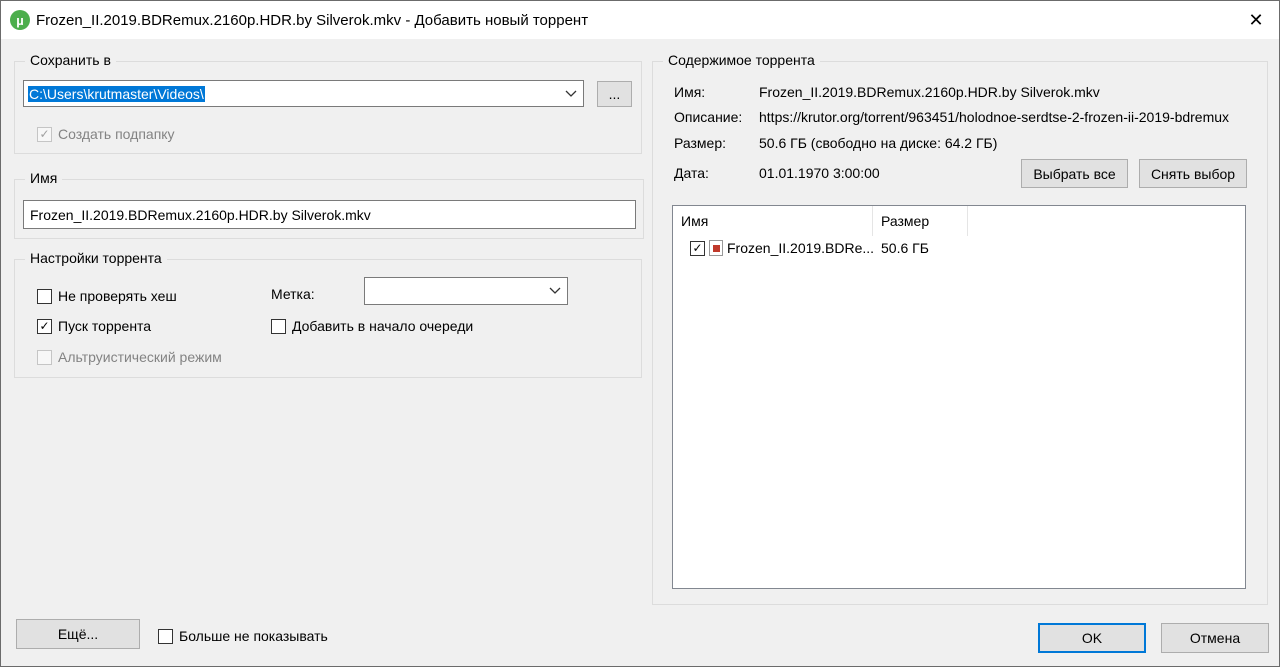  I want to click on dont-show-label: Больше не показывать, so click(253, 636).